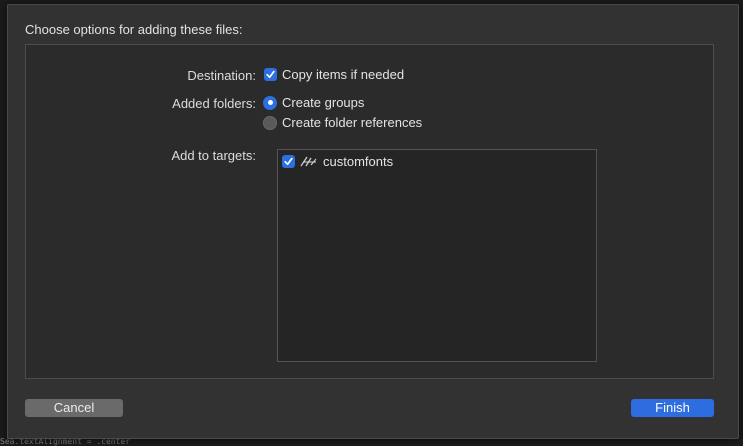 The height and width of the screenshot is (446, 743). Describe the element at coordinates (323, 102) in the screenshot. I see `create-groups-label: Create groups` at that location.